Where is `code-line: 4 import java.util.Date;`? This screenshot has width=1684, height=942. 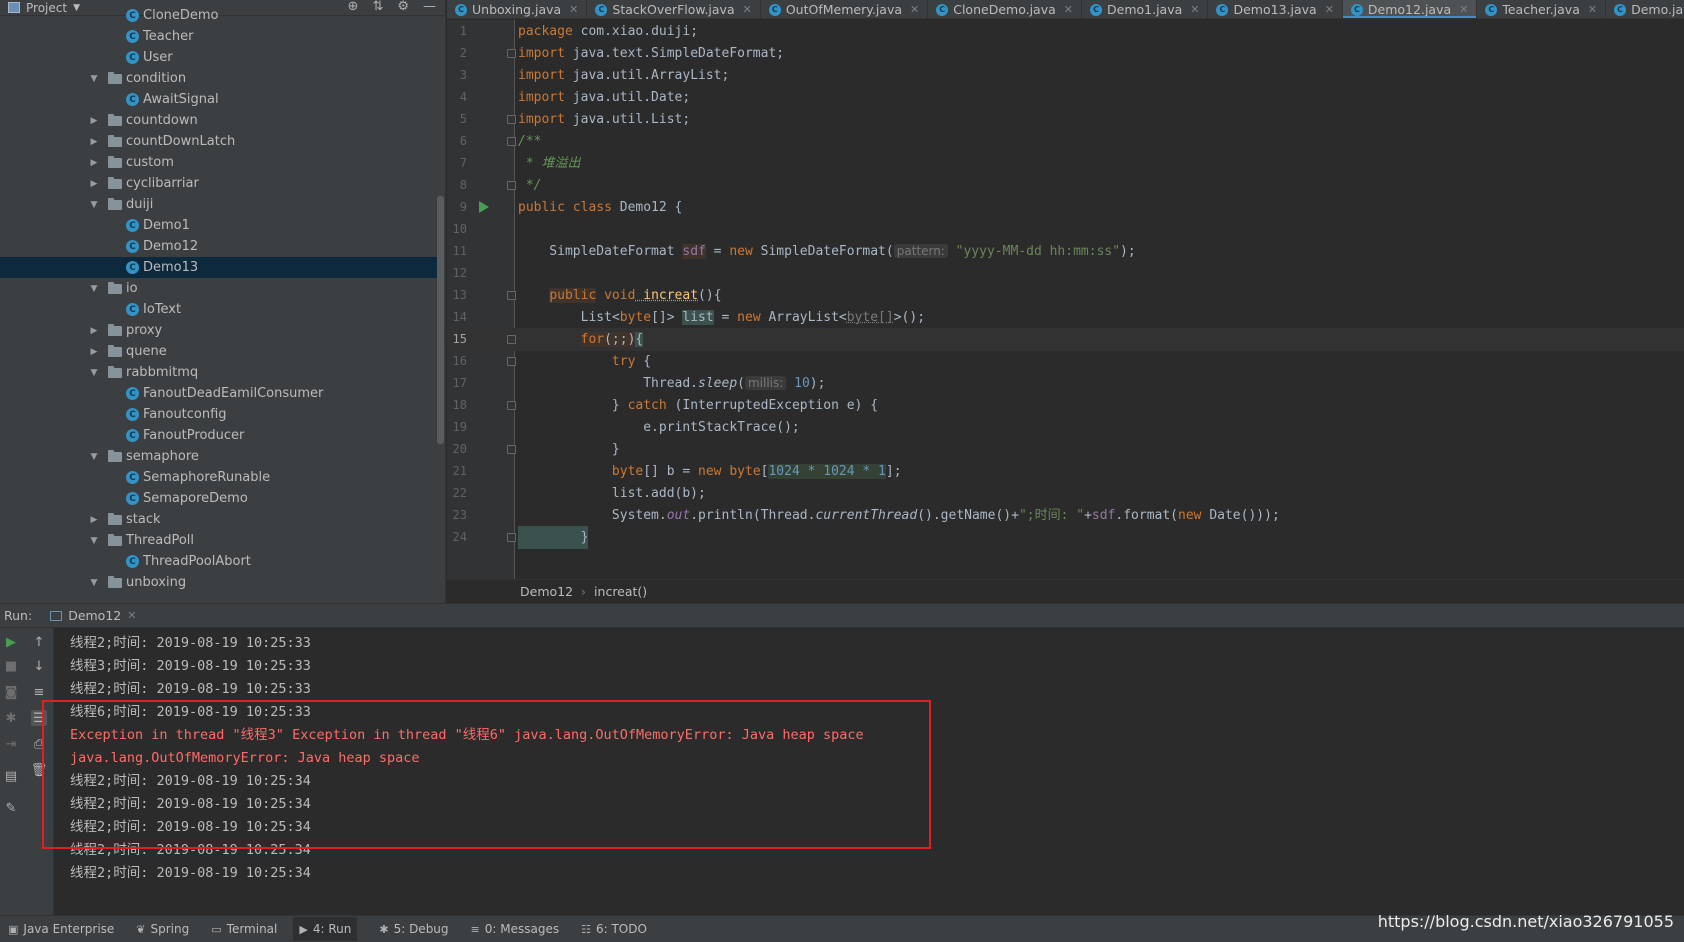 code-line: 4 import java.util.Date; is located at coordinates (1065, 97).